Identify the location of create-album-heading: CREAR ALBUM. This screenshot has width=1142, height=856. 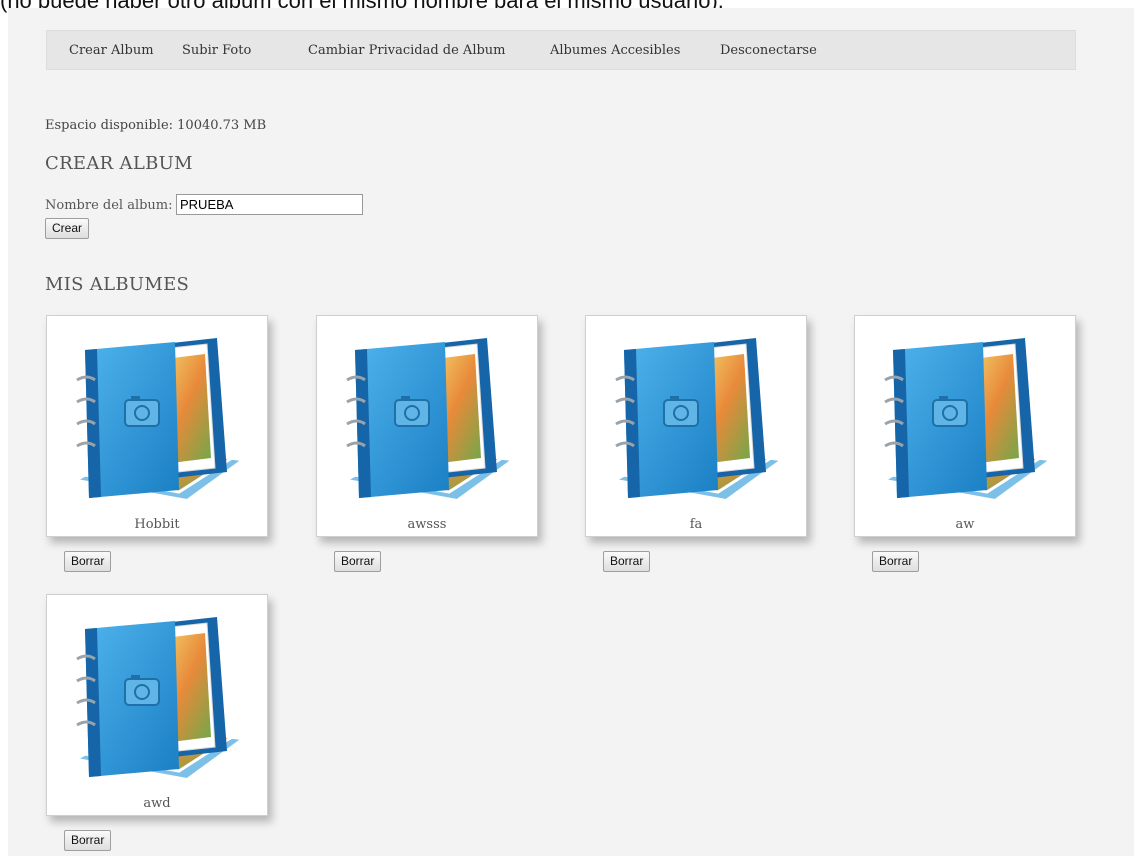
(119, 163).